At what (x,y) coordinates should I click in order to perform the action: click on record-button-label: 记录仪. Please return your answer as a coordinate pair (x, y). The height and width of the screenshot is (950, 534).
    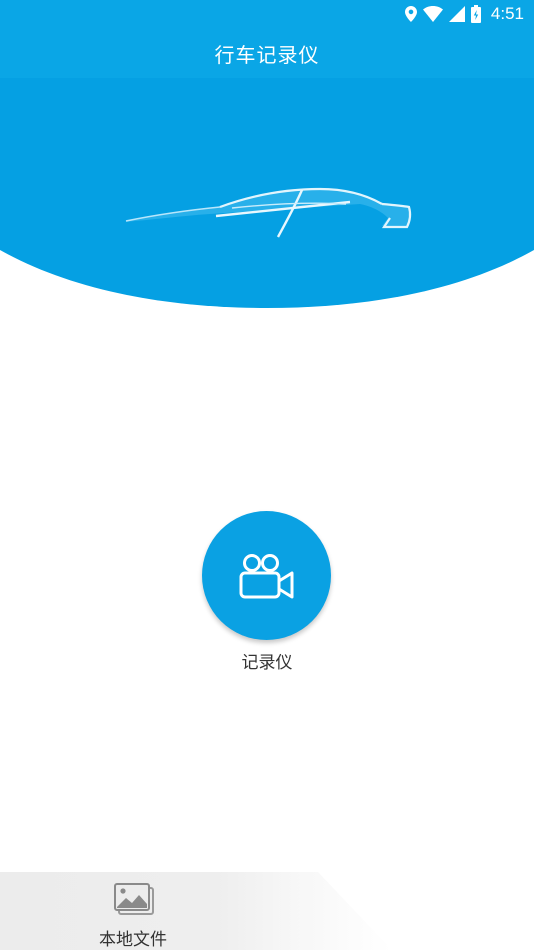
    Looking at the image, I should click on (267, 663).